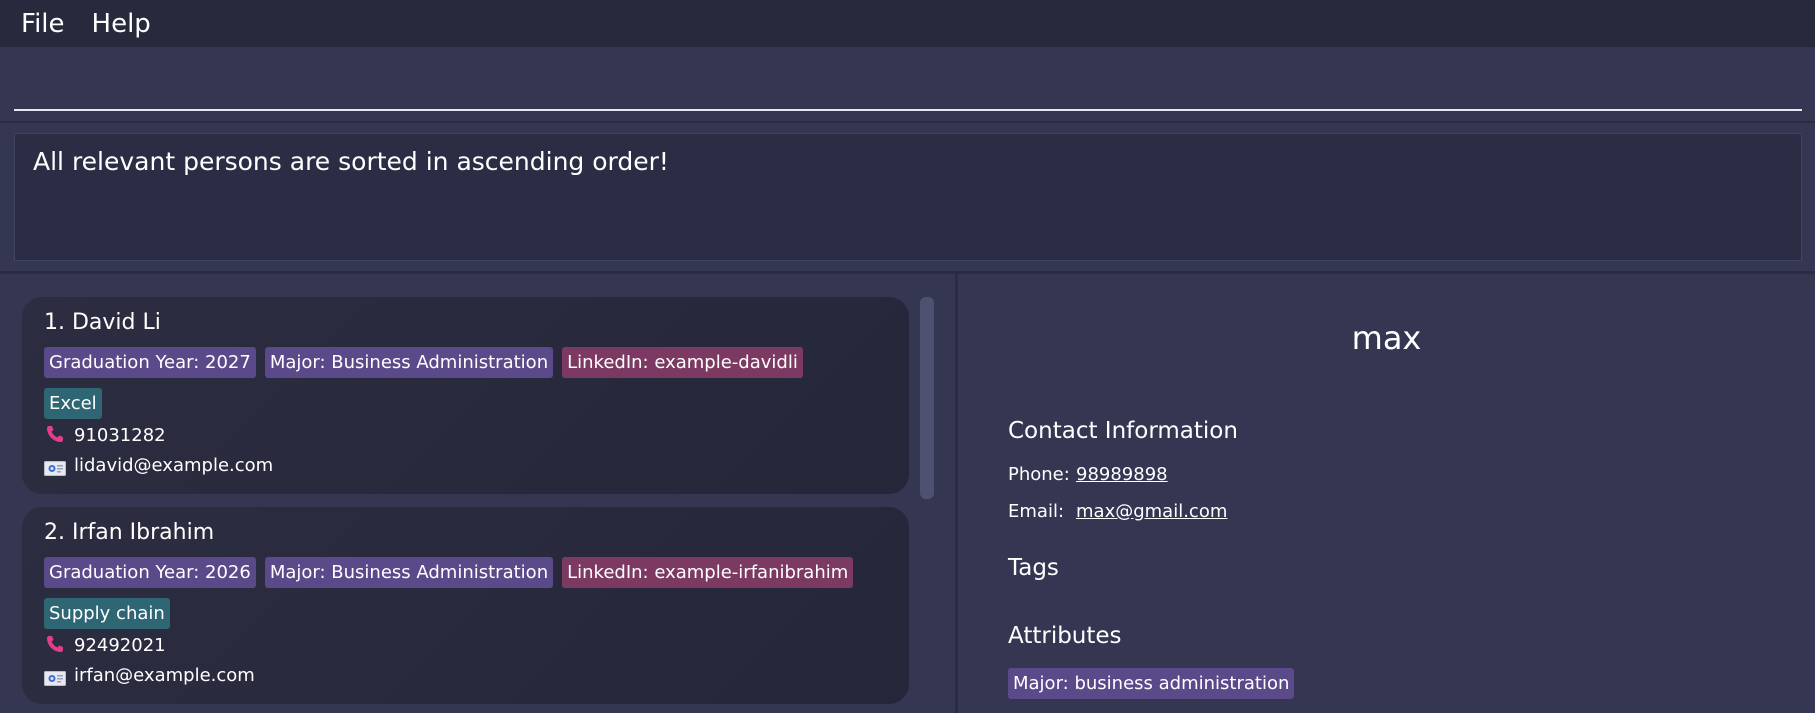 The width and height of the screenshot is (1815, 713). What do you see at coordinates (465, 403) in the screenshot?
I see `skill-row: Excel` at bounding box center [465, 403].